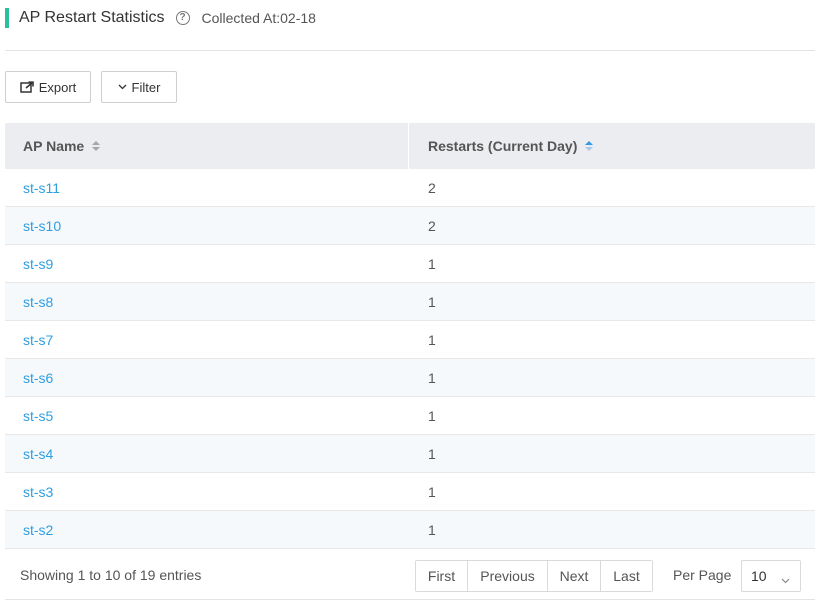 Image resolution: width=825 pixels, height=607 pixels. Describe the element at coordinates (26, 87) in the screenshot. I see `export-icon` at that location.